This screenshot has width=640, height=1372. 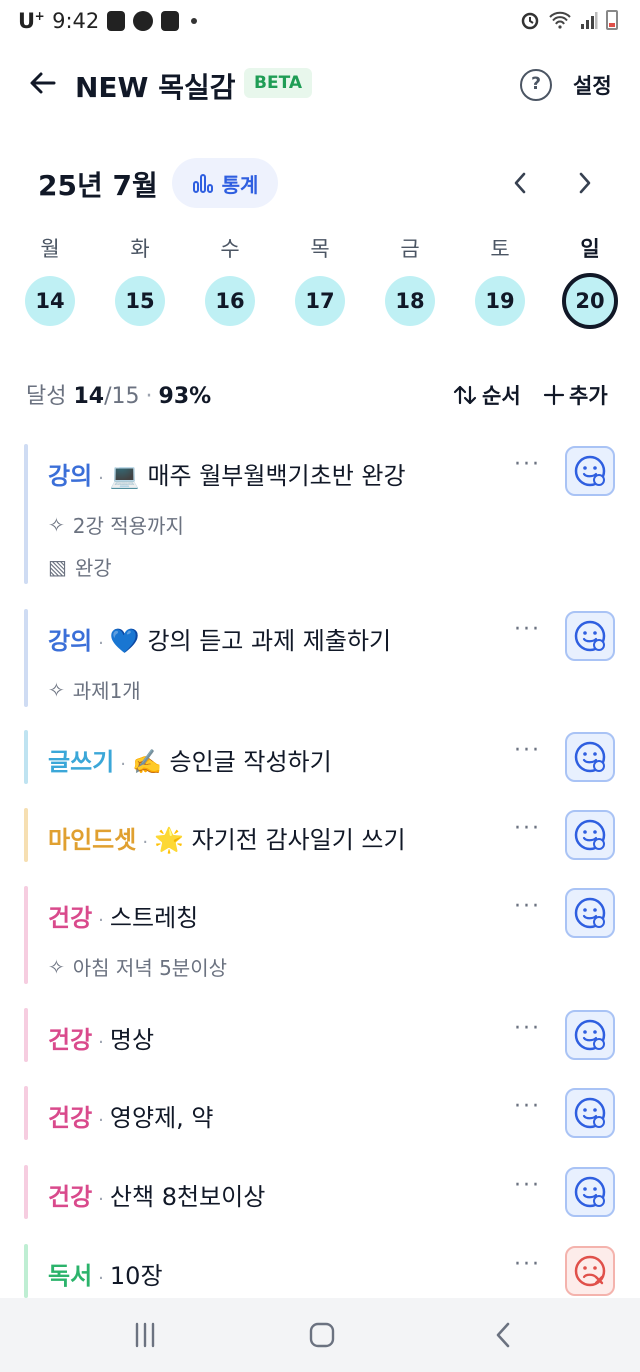 I want to click on achievement-percent: 93%, so click(x=185, y=396).